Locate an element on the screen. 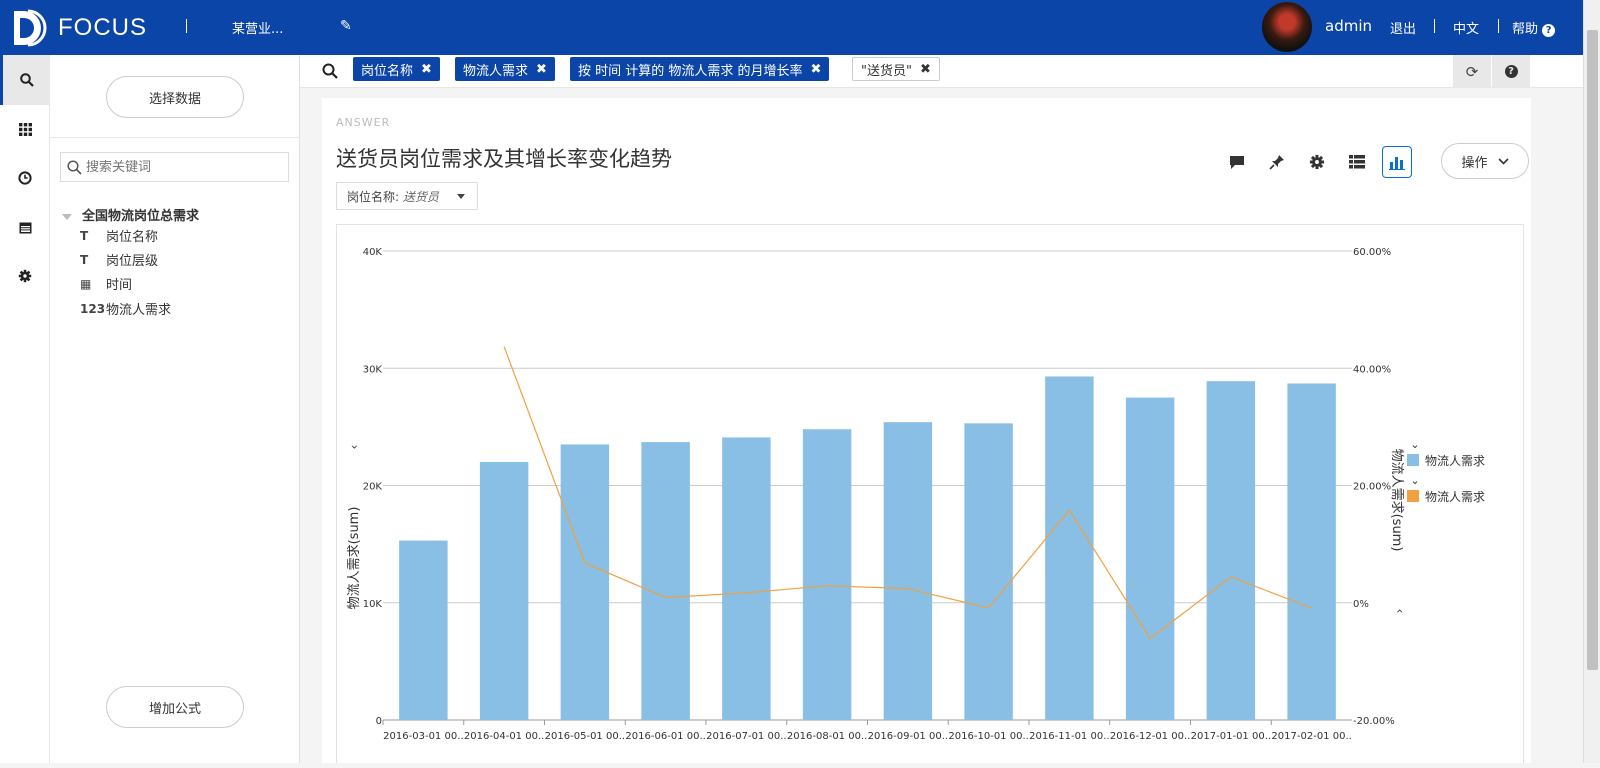 This screenshot has height=768, width=1600. help-icon: ? is located at coordinates (1511, 71).